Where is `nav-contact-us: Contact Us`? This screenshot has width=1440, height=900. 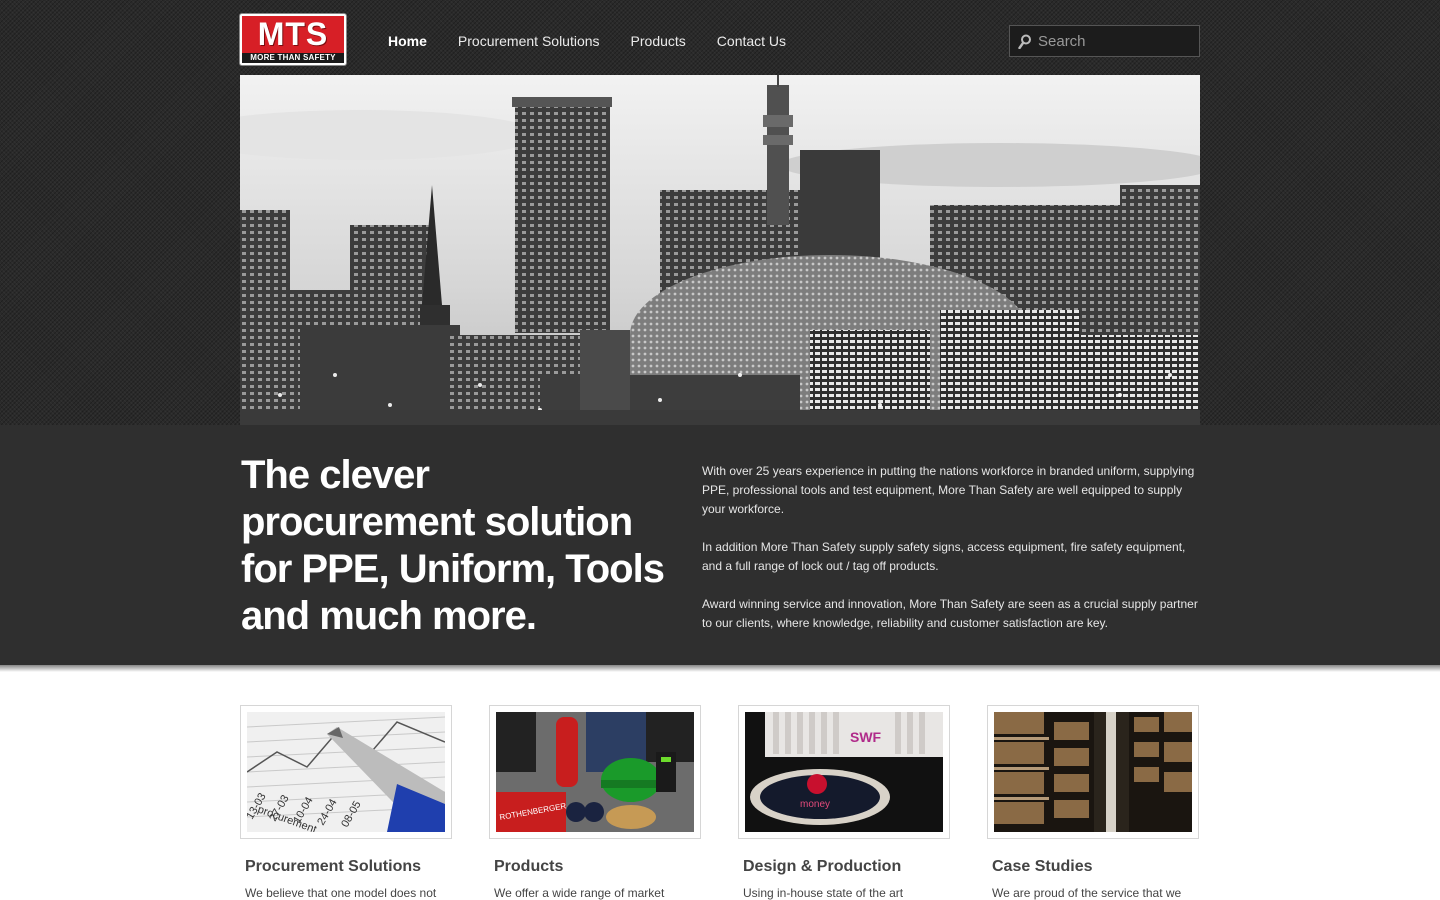 nav-contact-us: Contact Us is located at coordinates (751, 41).